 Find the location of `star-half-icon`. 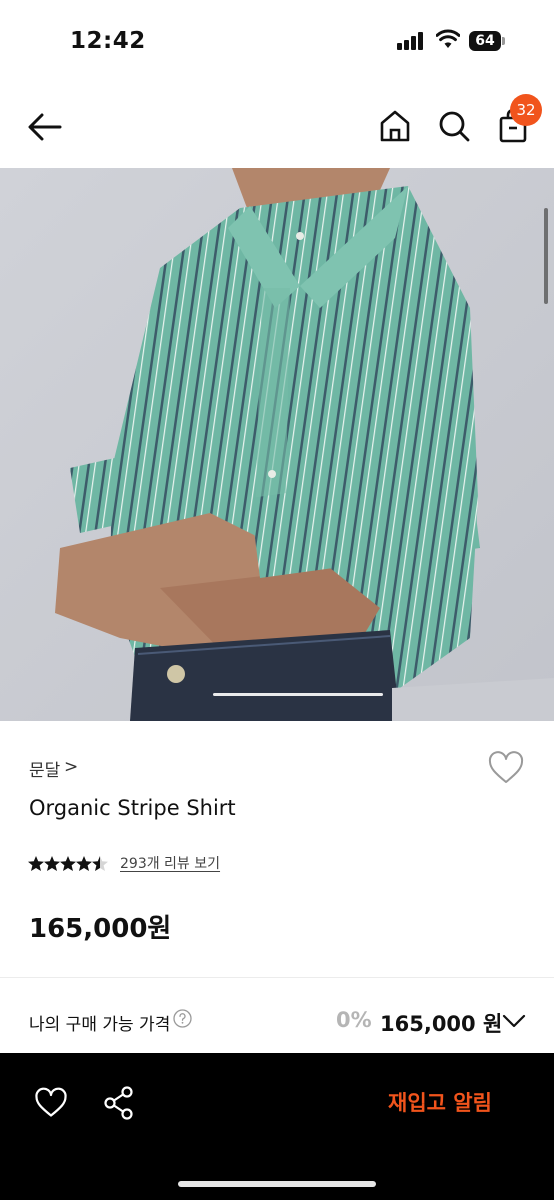

star-half-icon is located at coordinates (100, 863).